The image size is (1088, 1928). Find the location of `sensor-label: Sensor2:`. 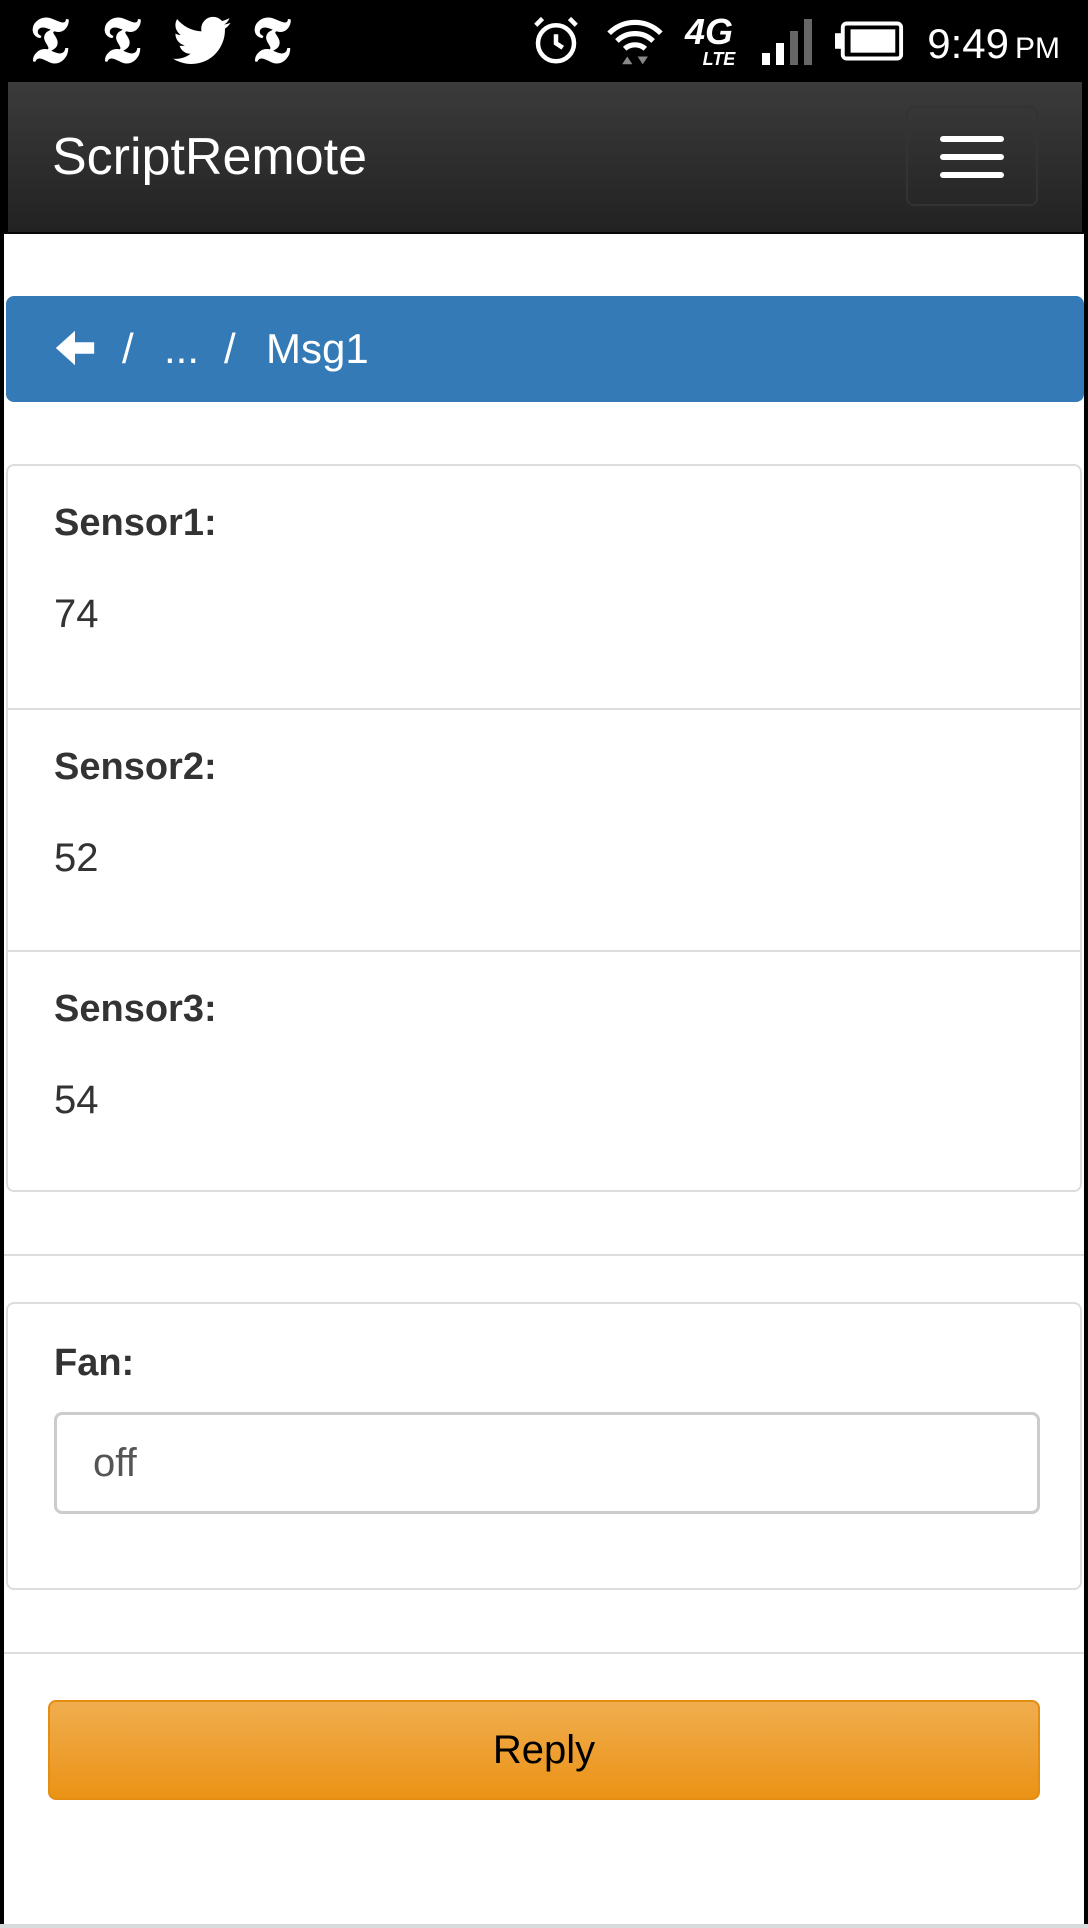

sensor-label: Sensor2: is located at coordinates (135, 767).